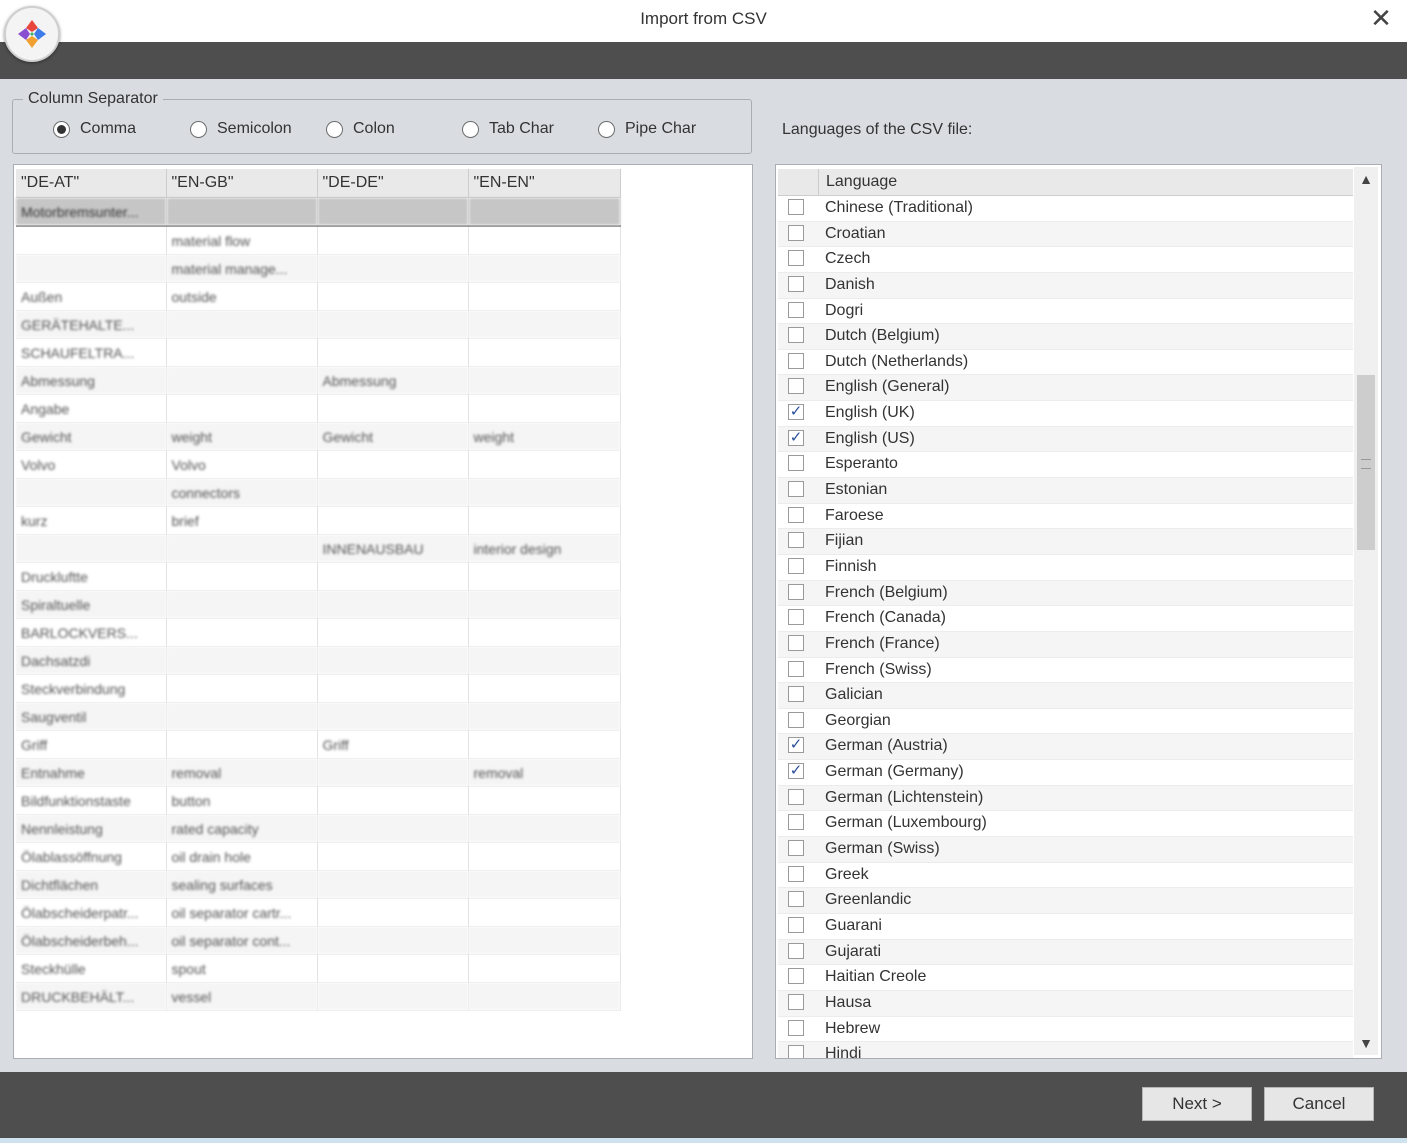 This screenshot has height=1143, width=1407. What do you see at coordinates (1065, 978) in the screenshot?
I see `language-row: Haitian Creole` at bounding box center [1065, 978].